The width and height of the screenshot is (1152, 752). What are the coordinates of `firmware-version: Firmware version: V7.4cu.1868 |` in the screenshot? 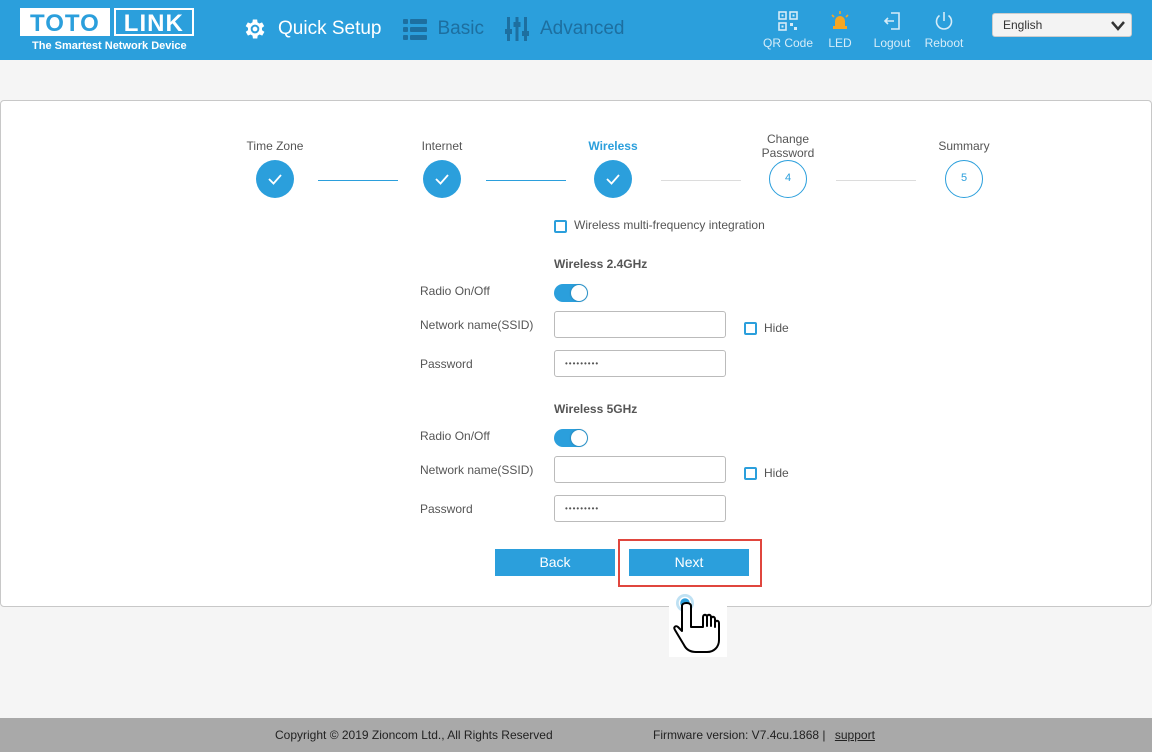 It's located at (739, 735).